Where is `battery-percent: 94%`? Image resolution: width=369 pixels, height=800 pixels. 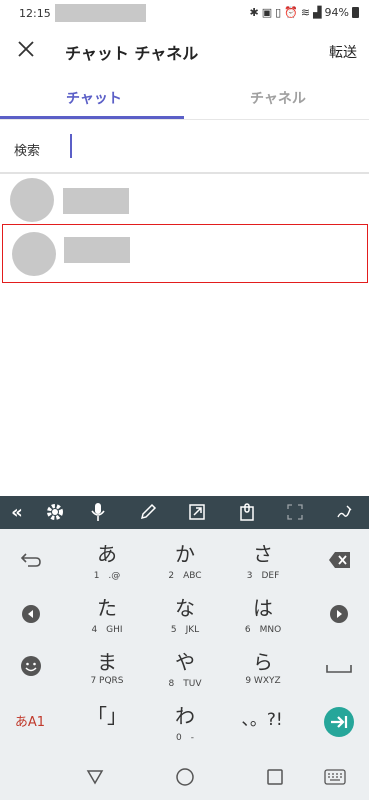 battery-percent: 94% is located at coordinates (336, 12).